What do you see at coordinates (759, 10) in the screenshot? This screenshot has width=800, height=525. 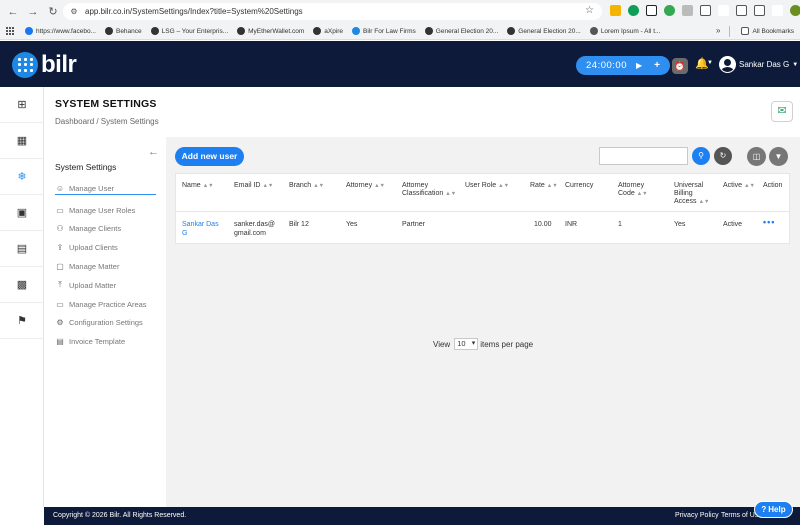 I see `download-icon` at bounding box center [759, 10].